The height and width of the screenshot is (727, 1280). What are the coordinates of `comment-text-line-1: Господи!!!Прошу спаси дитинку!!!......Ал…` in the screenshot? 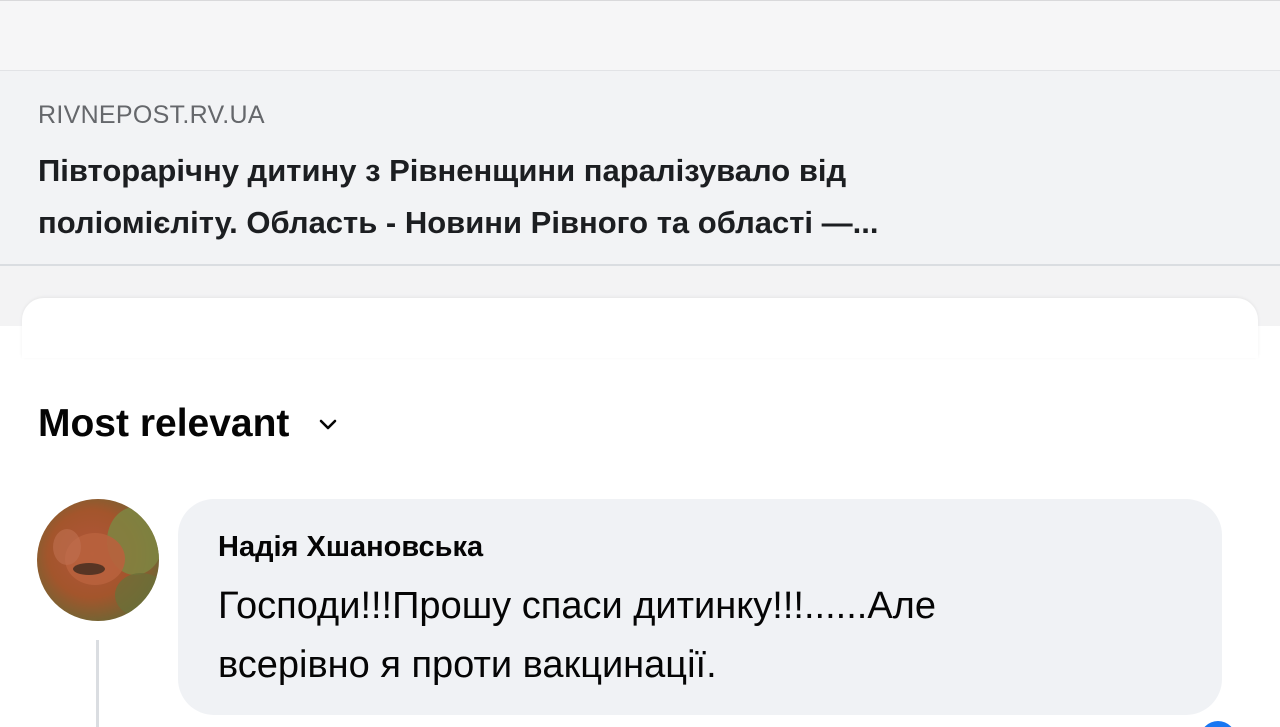 It's located at (577, 606).